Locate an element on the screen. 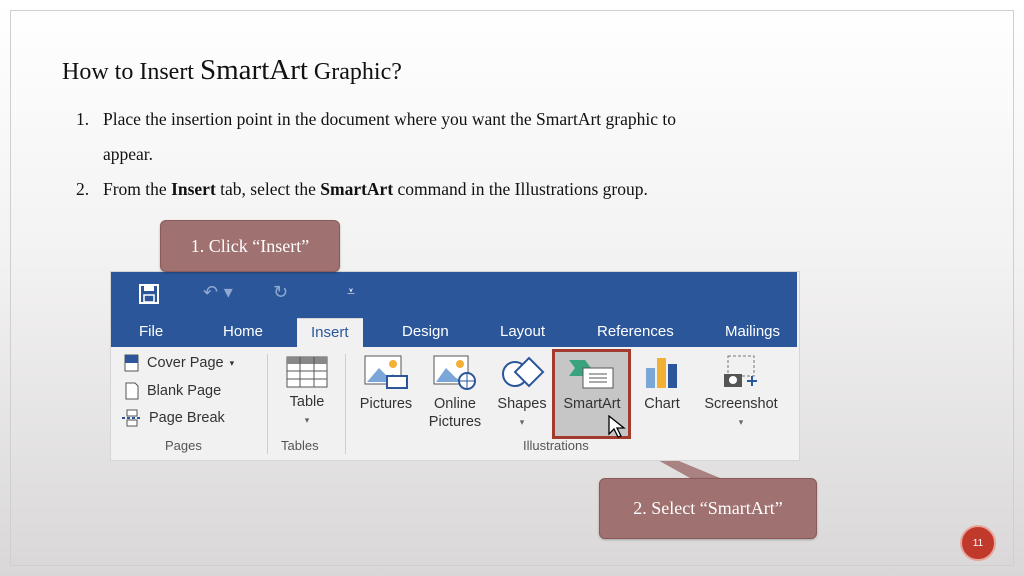  chart-button: Chart is located at coordinates (662, 383).